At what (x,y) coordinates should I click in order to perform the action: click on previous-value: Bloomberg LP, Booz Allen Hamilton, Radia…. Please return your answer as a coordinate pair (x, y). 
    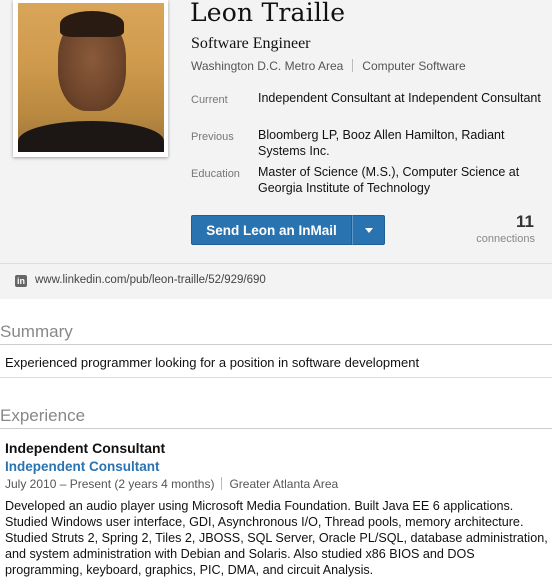
    Looking at the image, I should click on (403, 143).